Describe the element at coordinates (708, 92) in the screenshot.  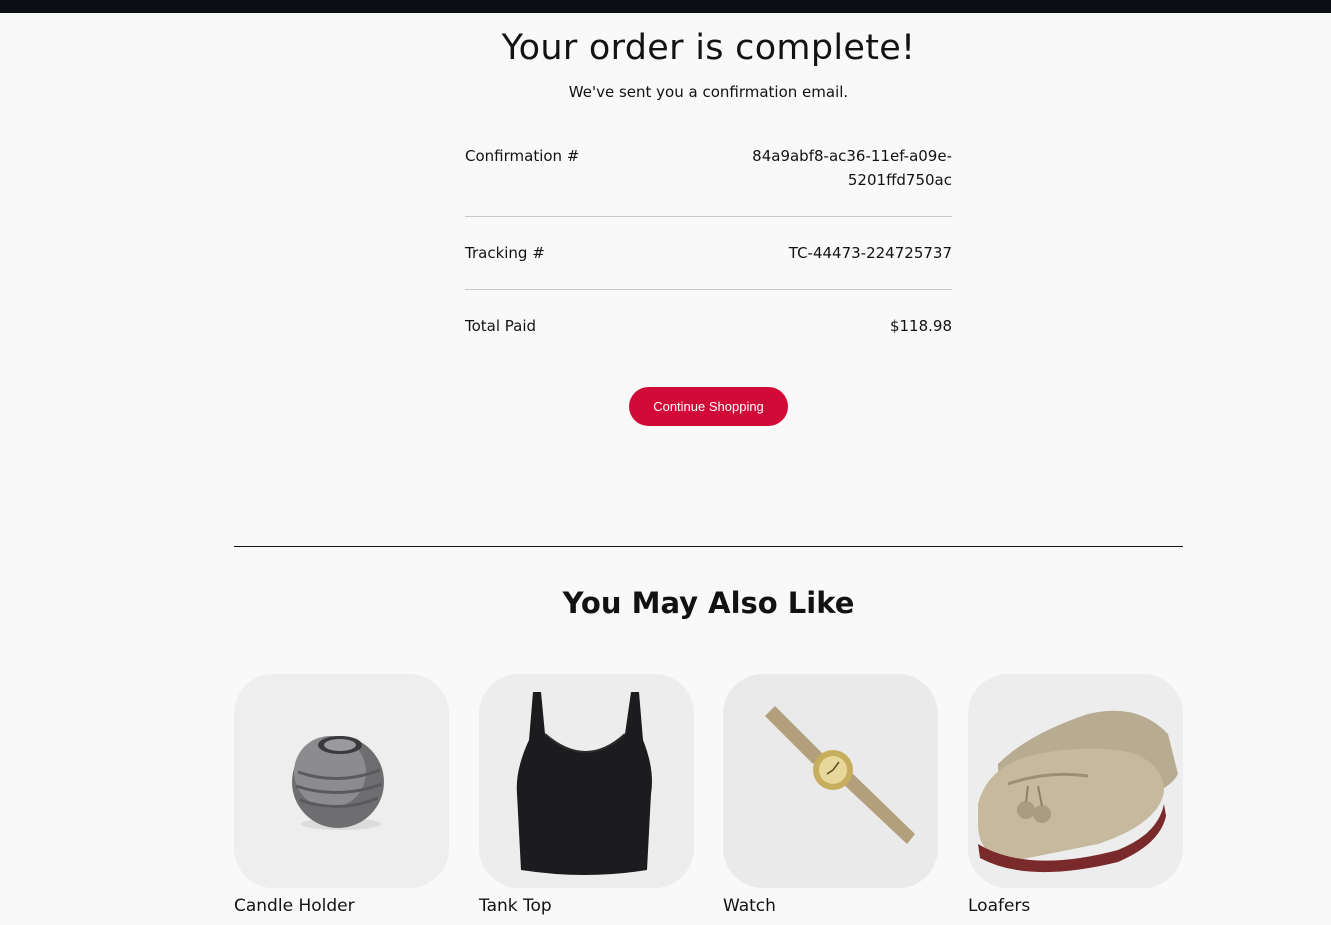
I see `confirmation-email-message: We've sent you a confirmation email.` at that location.